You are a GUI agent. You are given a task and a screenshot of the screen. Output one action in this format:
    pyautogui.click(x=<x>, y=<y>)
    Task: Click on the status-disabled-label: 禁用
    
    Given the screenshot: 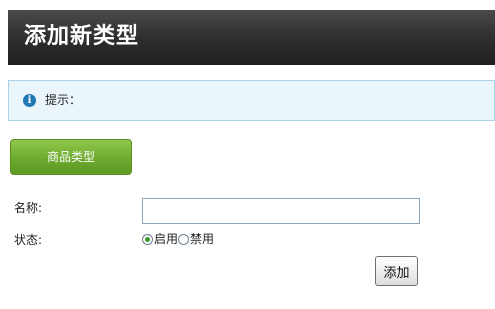 What is the action you would take?
    pyautogui.click(x=202, y=239)
    